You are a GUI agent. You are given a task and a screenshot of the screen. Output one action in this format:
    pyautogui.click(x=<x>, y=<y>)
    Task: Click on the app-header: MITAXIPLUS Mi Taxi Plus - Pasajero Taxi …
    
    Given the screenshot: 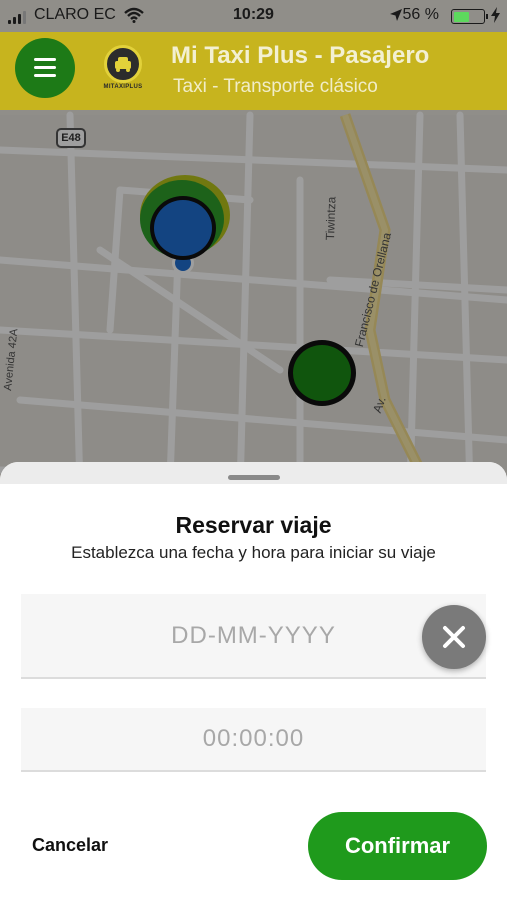 What is the action you would take?
    pyautogui.click(x=253, y=71)
    